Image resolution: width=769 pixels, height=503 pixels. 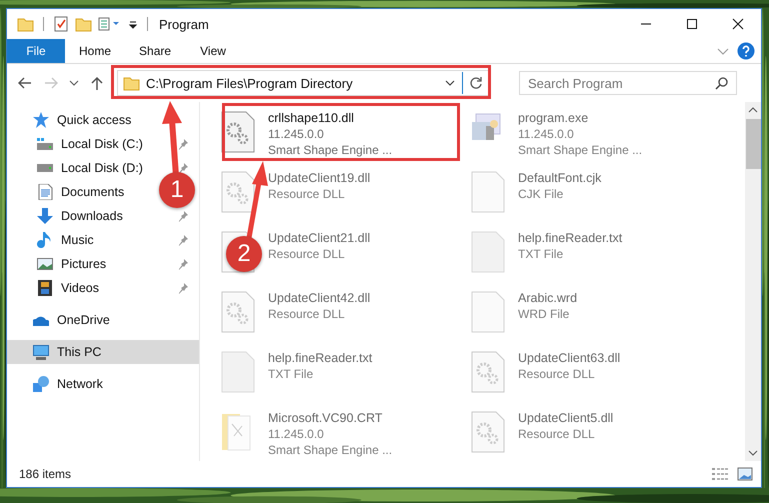 What do you see at coordinates (544, 314) in the screenshot?
I see `file-detail: WRD File` at bounding box center [544, 314].